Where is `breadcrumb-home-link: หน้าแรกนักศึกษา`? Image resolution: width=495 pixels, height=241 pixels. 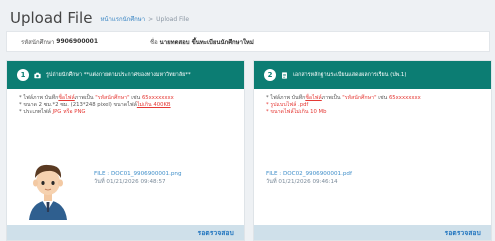
breadcrumb-home-link: หน้าแรกนักศึกษา is located at coordinates (122, 19).